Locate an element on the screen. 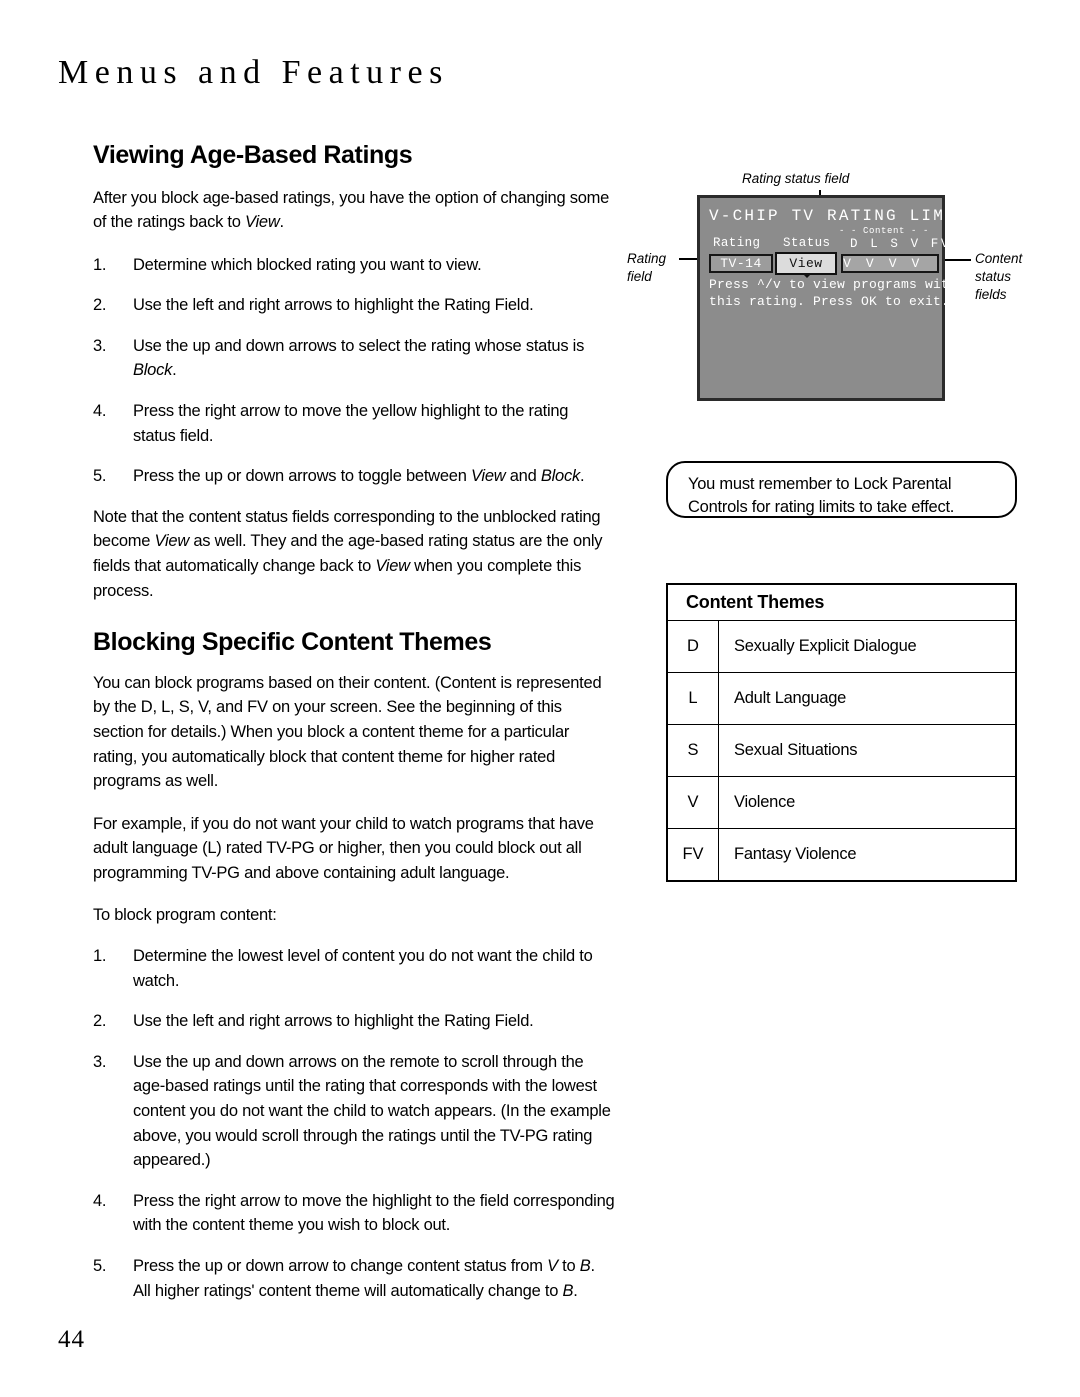 This screenshot has width=1080, height=1397. table-header-row: Content Themes is located at coordinates (841, 602).